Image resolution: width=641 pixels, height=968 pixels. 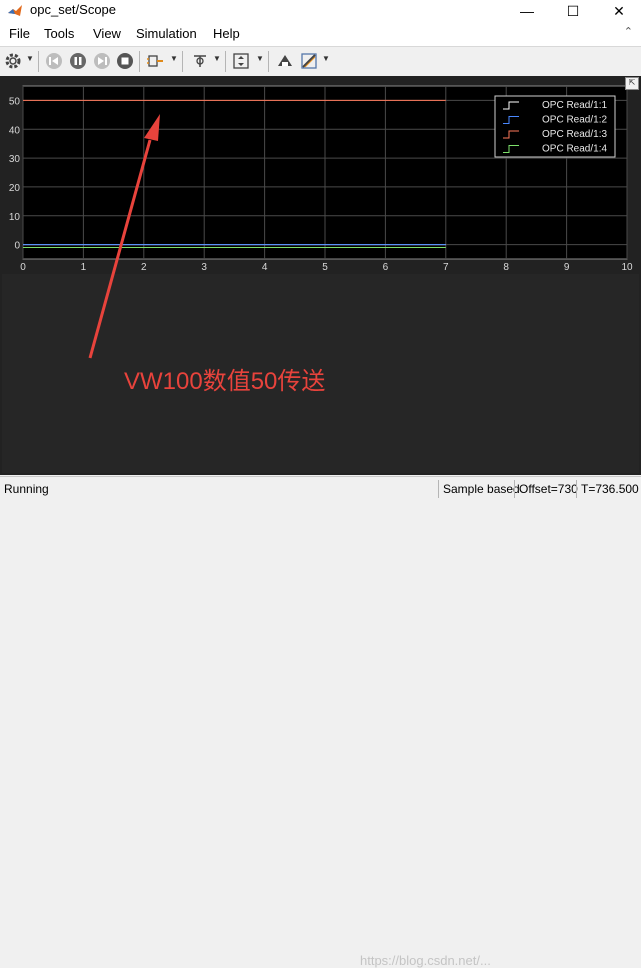 I want to click on y-tick-label: 10, so click(x=15, y=217).